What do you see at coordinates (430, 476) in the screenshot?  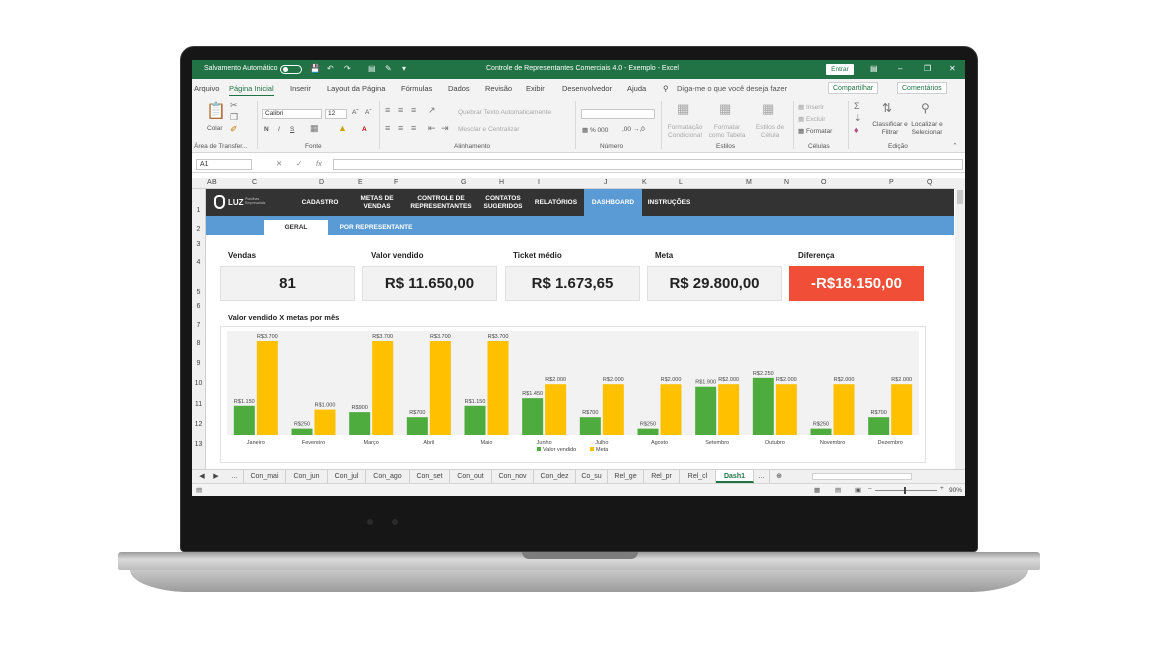 I see `sheet-tab-con-set: Con_set` at bounding box center [430, 476].